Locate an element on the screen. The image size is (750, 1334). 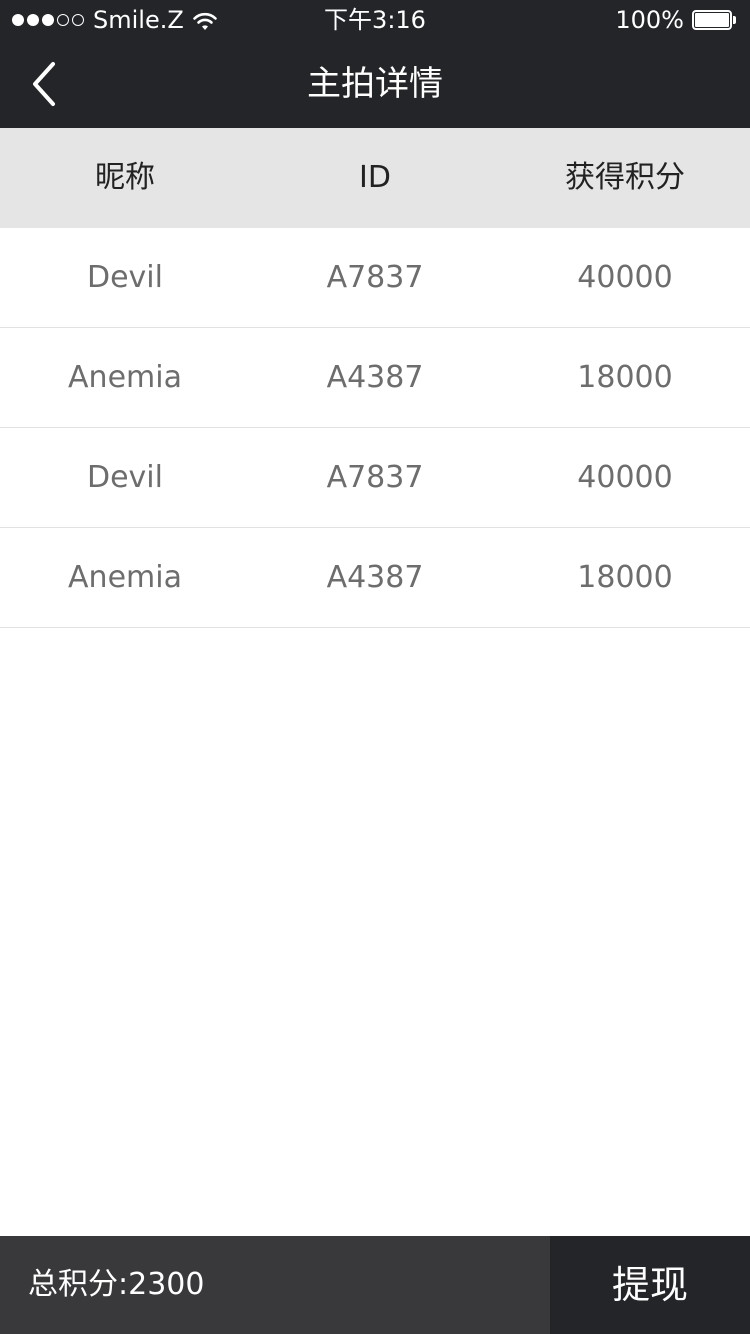
chevron-left-icon is located at coordinates (44, 84).